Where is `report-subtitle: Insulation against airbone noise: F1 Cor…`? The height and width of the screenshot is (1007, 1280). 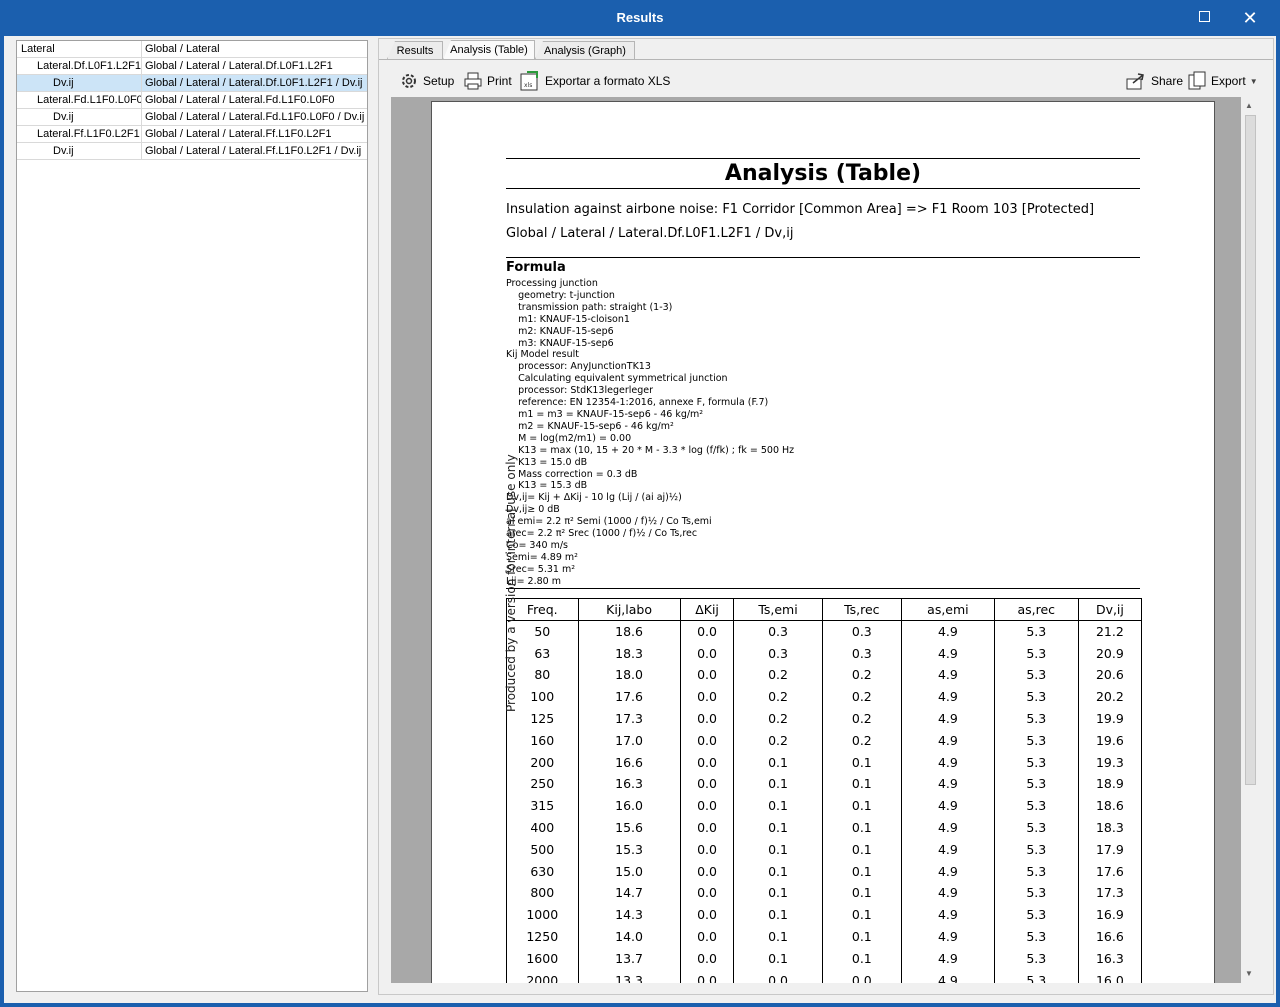 report-subtitle: Insulation against airbone noise: F1 Cor… is located at coordinates (800, 209).